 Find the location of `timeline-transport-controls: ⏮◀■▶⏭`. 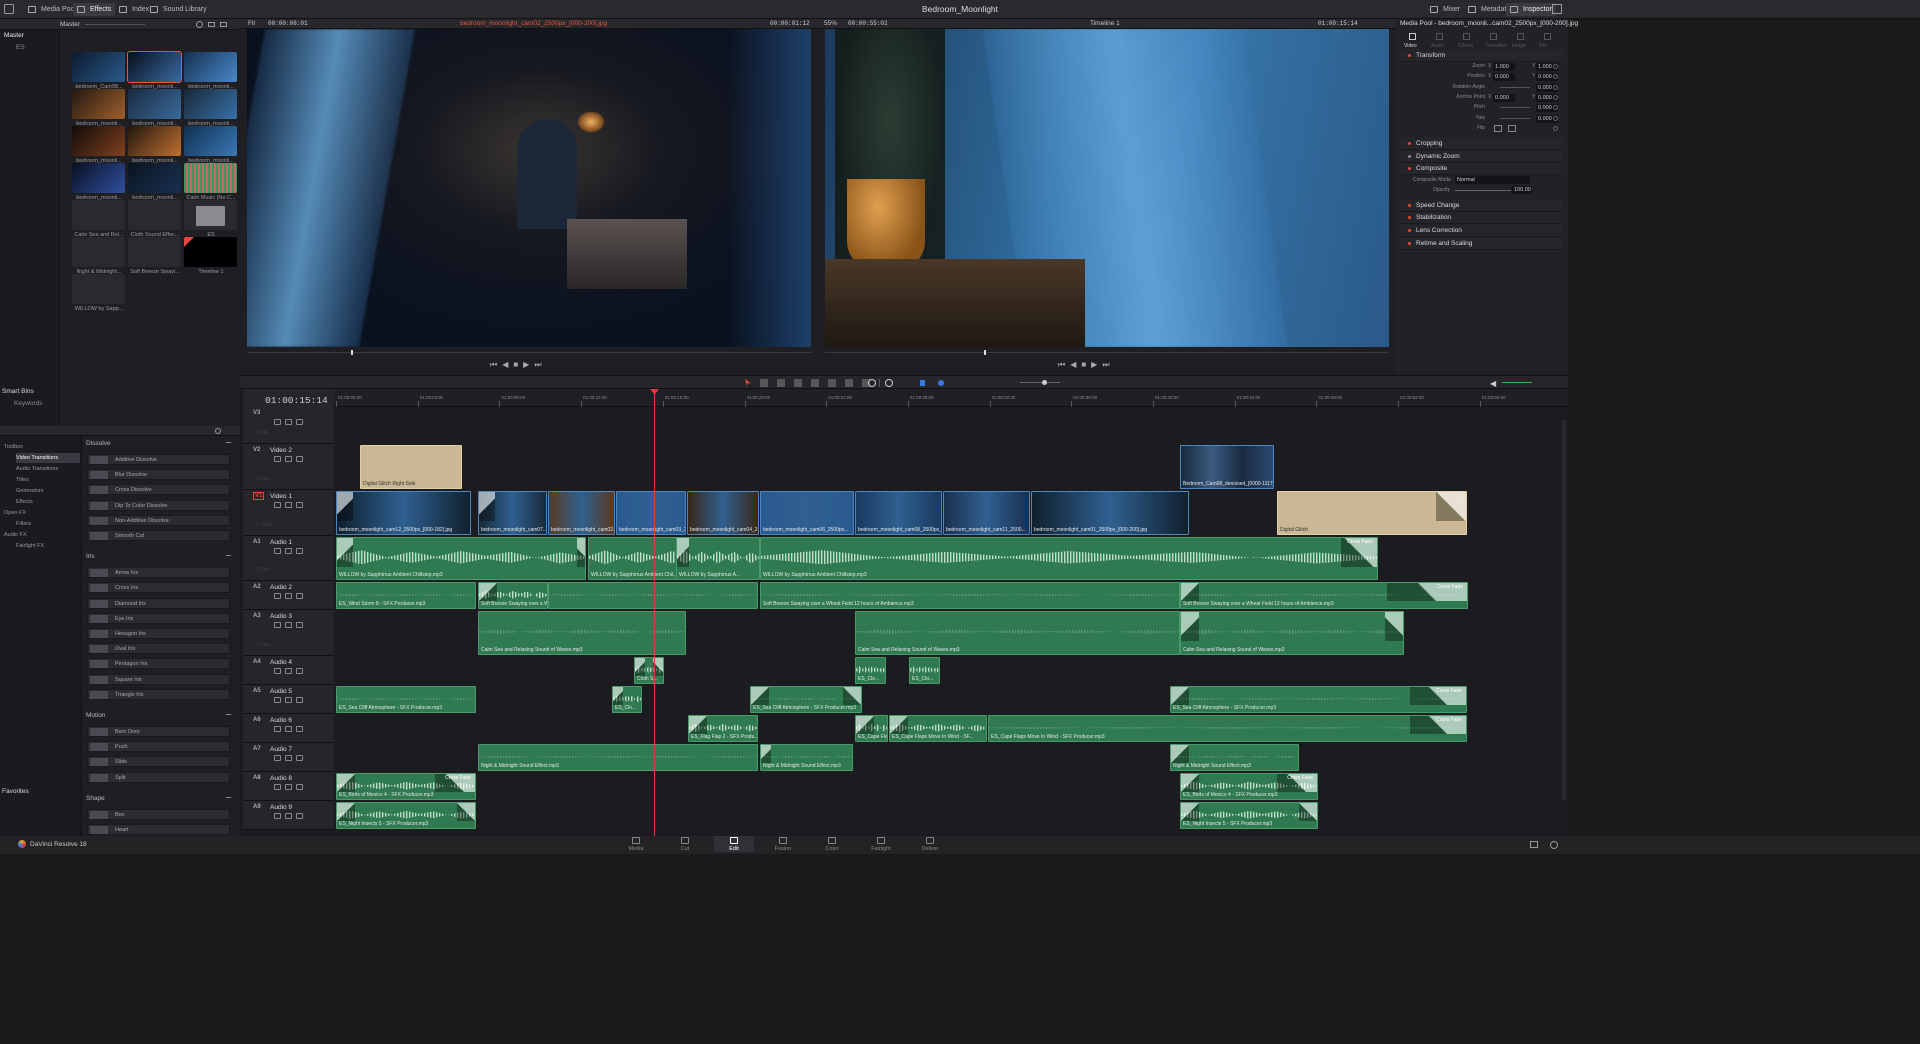

timeline-transport-controls: ⏮◀■▶⏭ is located at coordinates (1098, 365).